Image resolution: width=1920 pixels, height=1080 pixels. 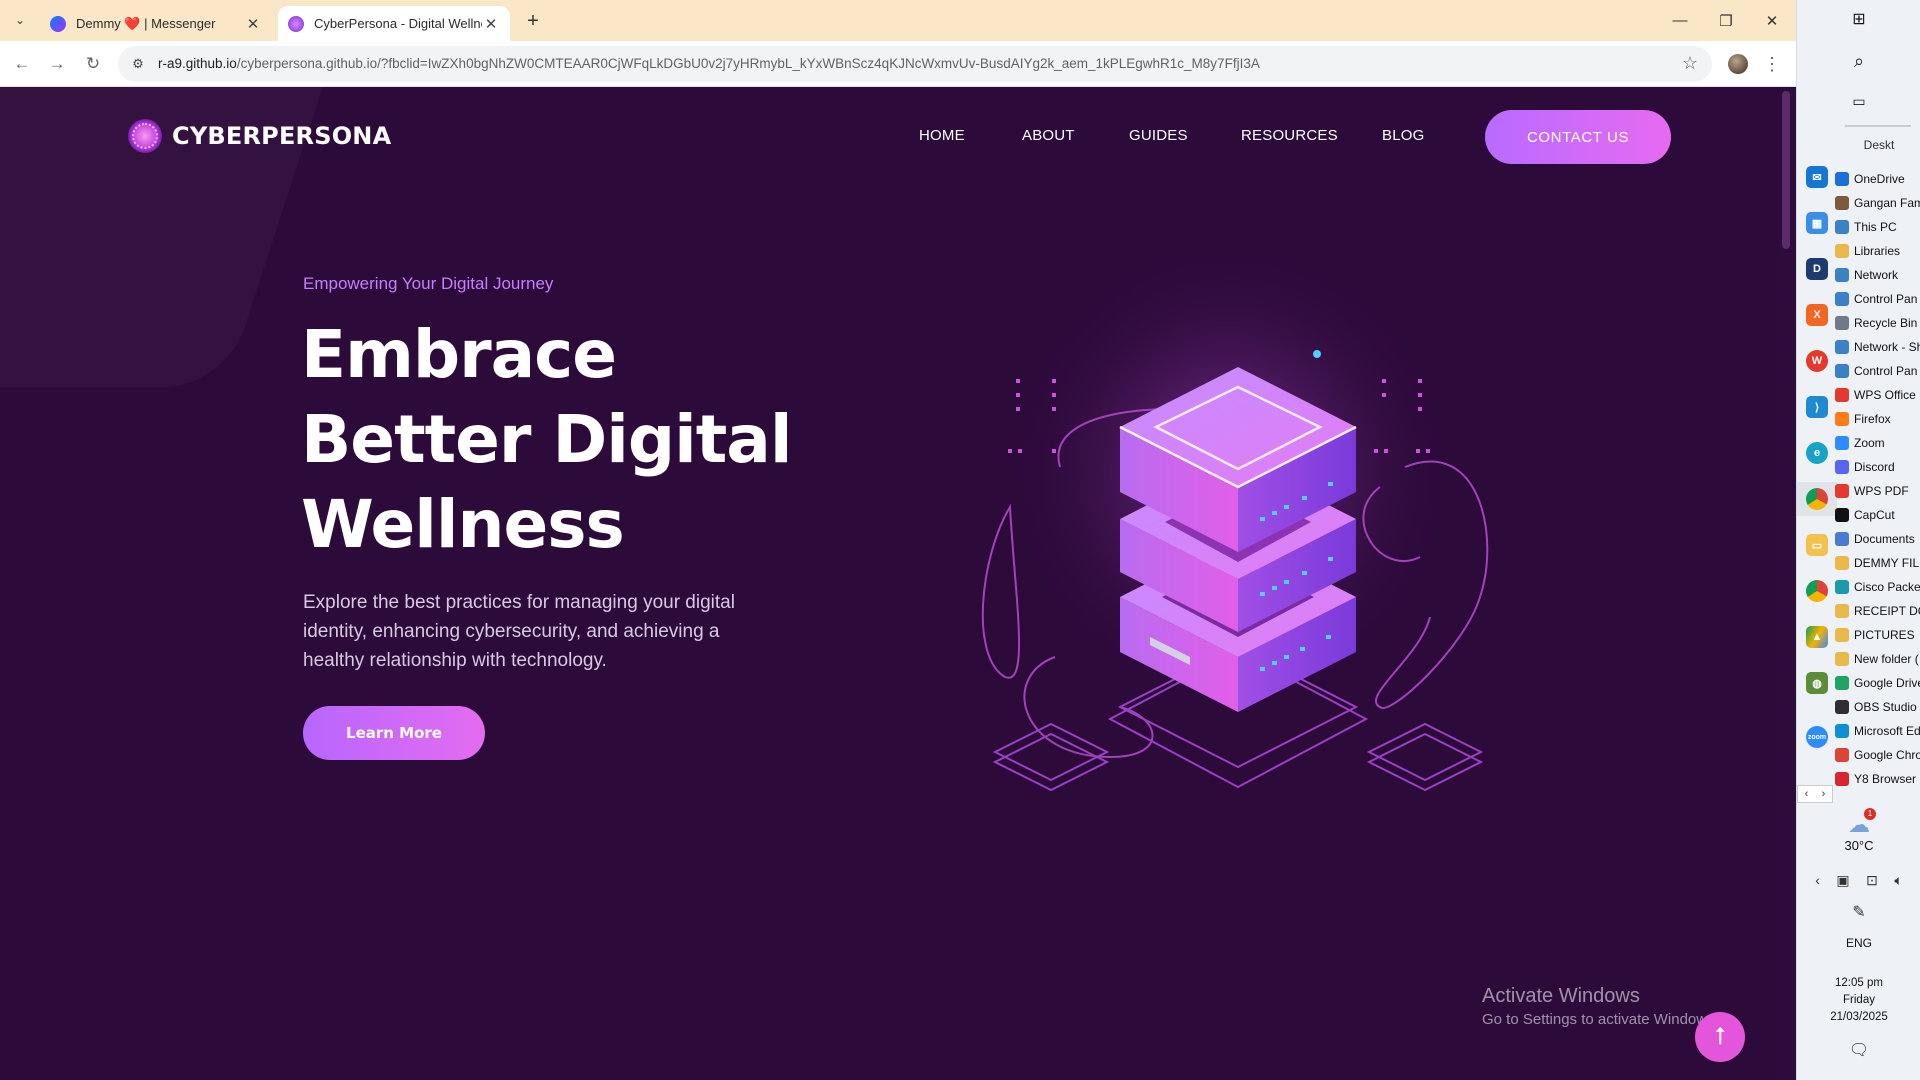 I want to click on desktop-item: New folder (, so click(x=1877, y=659).